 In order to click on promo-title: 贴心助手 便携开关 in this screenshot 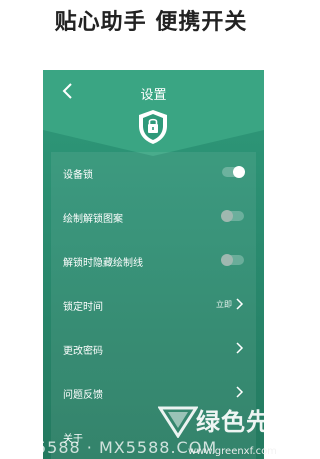, I will do `click(151, 22)`.